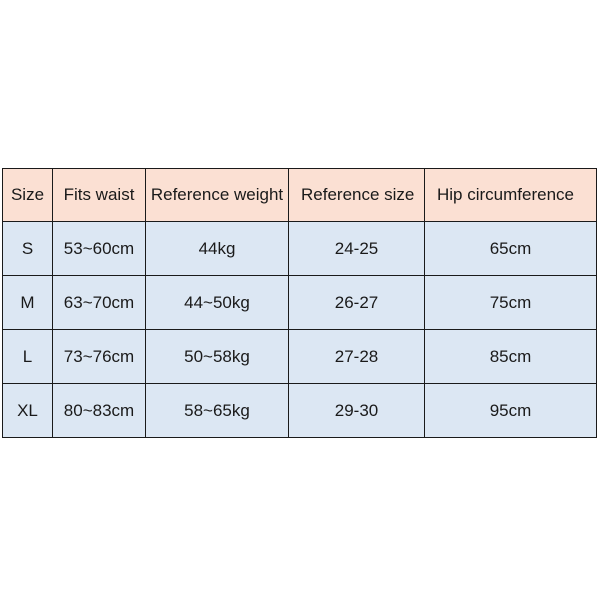  What do you see at coordinates (356, 195) in the screenshot?
I see `column-header-reference-size: Reference size` at bounding box center [356, 195].